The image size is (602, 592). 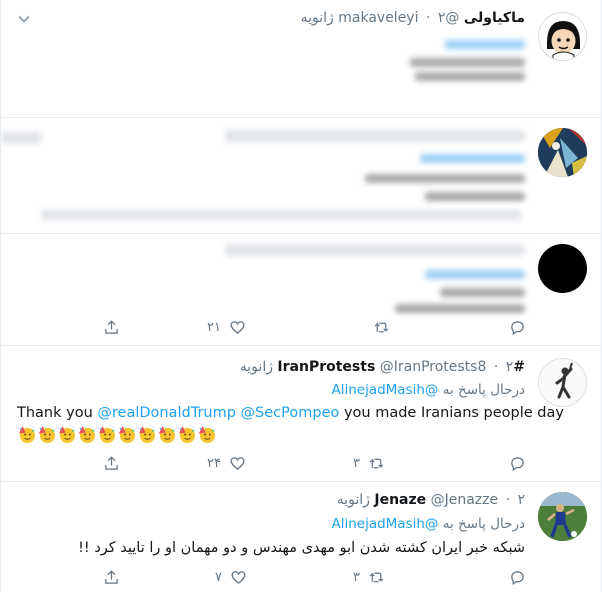 I want to click on tweet-actions: ۷ ۳, so click(x=301, y=577).